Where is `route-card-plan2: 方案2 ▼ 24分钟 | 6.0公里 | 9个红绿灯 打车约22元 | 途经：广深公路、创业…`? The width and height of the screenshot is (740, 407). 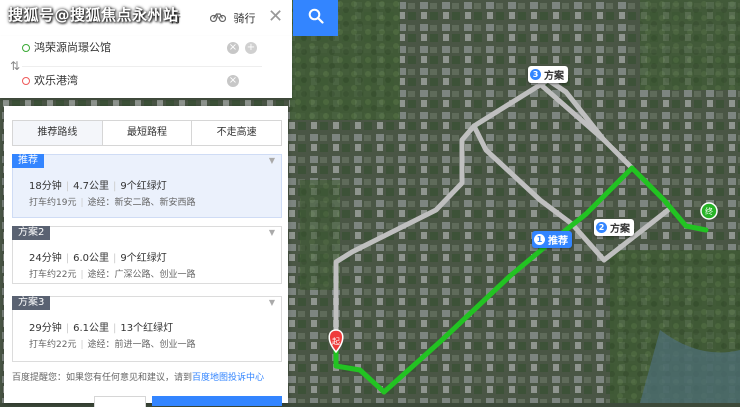 route-card-plan2: 方案2 ▼ 24分钟 | 6.0公里 | 9个红绿灯 打车约22元 | 途经：广深公路、创业… is located at coordinates (147, 255).